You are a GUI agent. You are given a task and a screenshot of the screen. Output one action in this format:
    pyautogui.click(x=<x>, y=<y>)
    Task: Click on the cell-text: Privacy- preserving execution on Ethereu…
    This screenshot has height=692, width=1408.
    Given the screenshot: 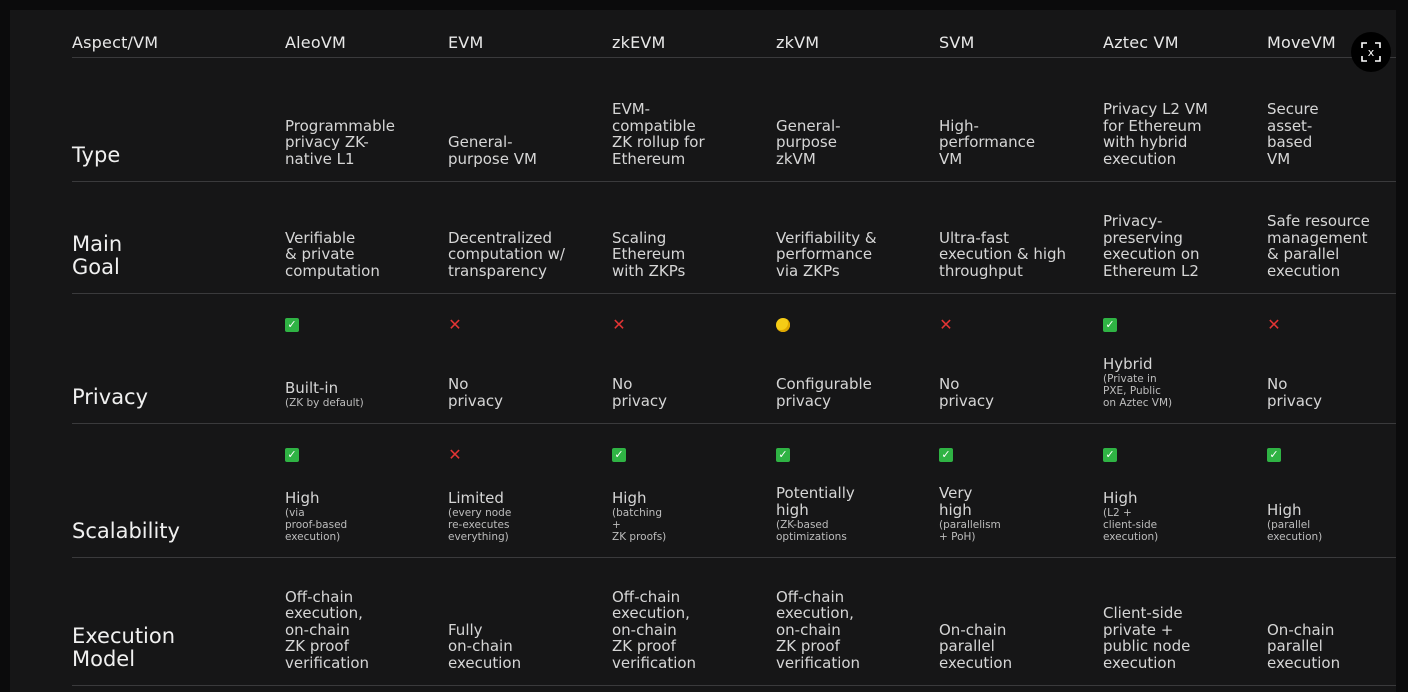 What is the action you would take?
    pyautogui.click(x=1151, y=246)
    